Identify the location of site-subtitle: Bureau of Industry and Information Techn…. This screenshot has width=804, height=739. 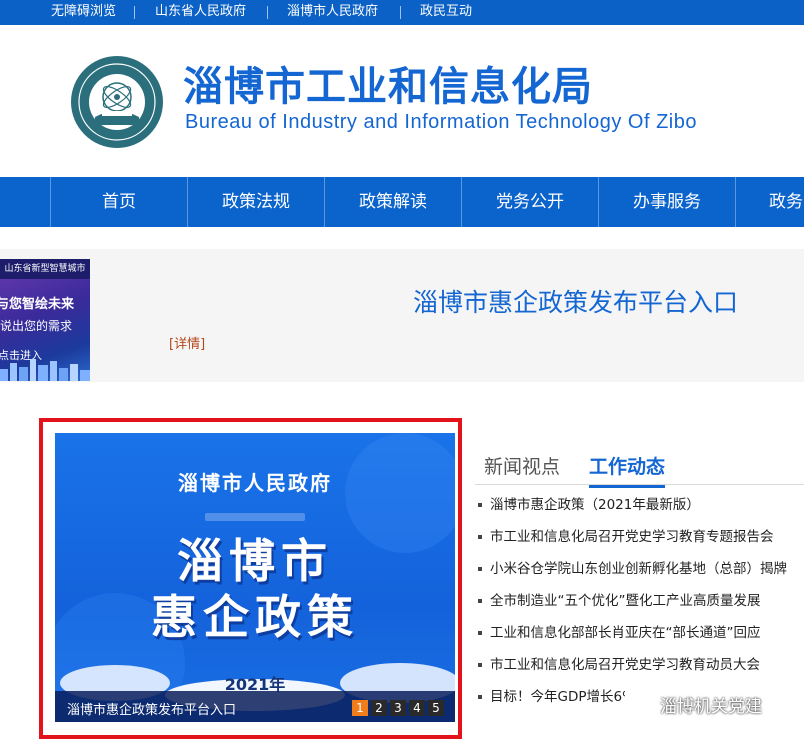
(441, 122).